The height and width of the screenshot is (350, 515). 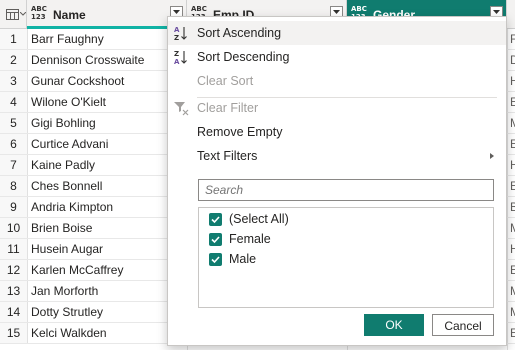 What do you see at coordinates (14, 144) in the screenshot?
I see `row-number: 6` at bounding box center [14, 144].